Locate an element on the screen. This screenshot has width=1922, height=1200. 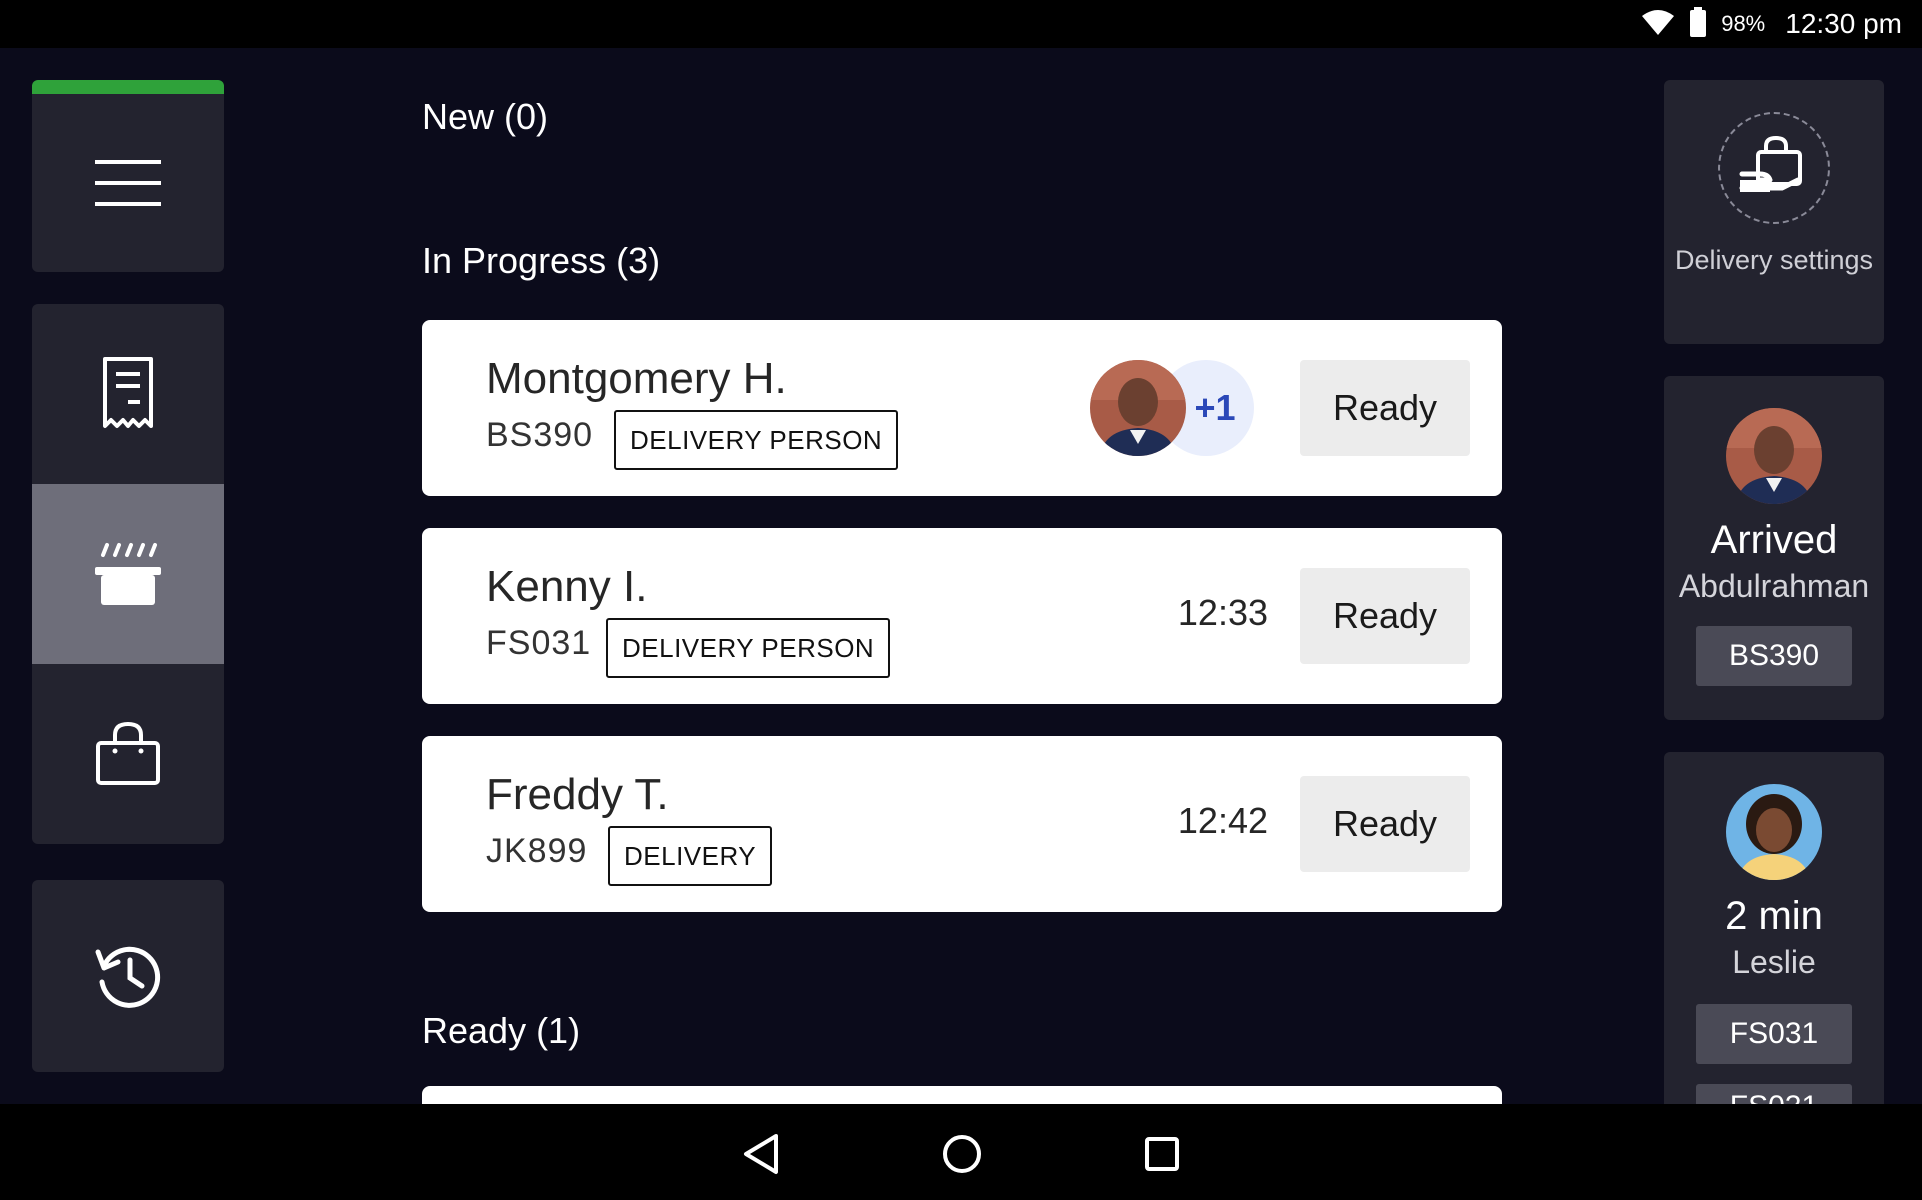
order-time: 12:33 is located at coordinates (1222, 612).